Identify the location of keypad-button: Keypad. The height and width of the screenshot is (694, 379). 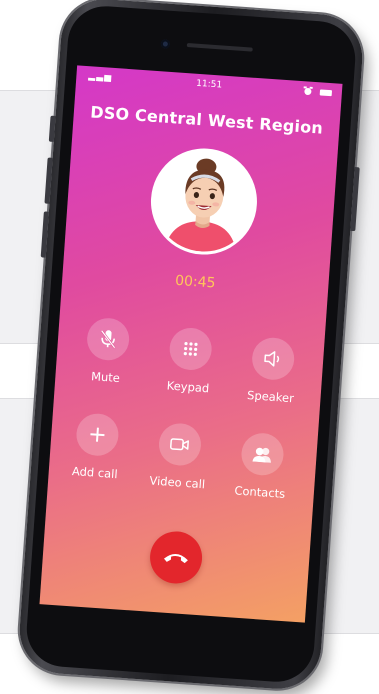
(190, 360).